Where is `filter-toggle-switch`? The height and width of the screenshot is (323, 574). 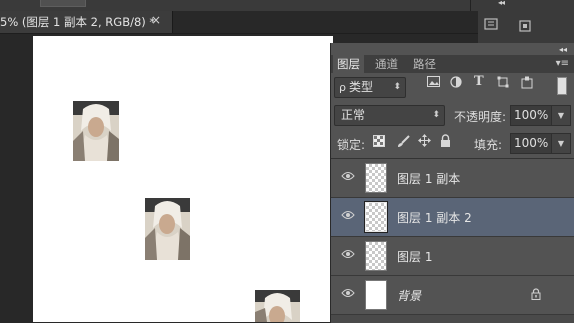 filter-toggle-switch is located at coordinates (562, 86).